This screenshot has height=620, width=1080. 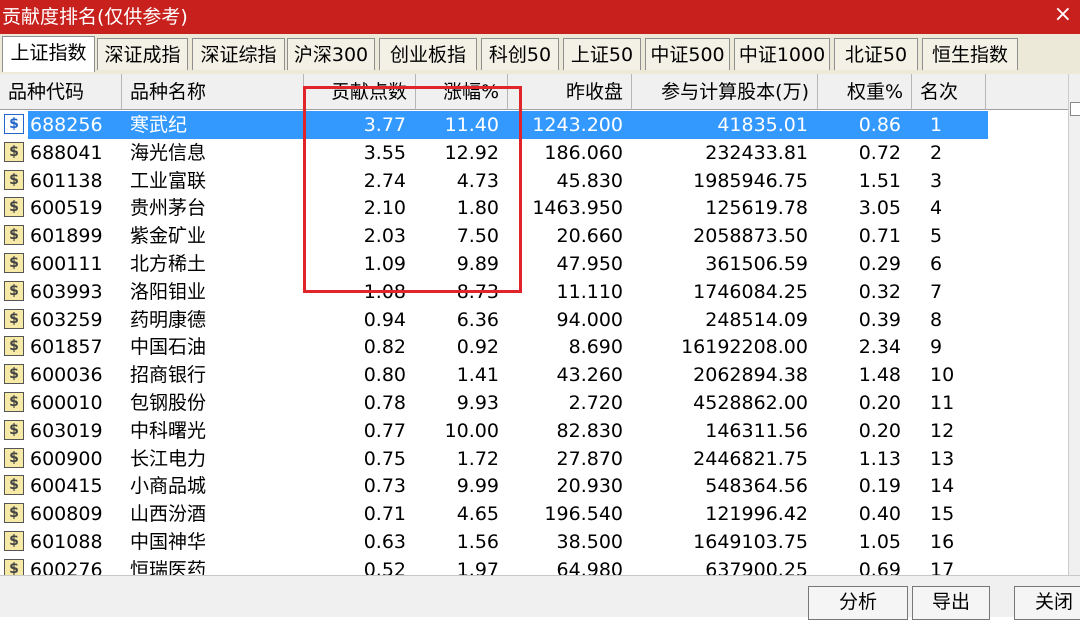 What do you see at coordinates (725, 92) in the screenshot?
I see `col-shares-header: 参与计算股本(万)` at bounding box center [725, 92].